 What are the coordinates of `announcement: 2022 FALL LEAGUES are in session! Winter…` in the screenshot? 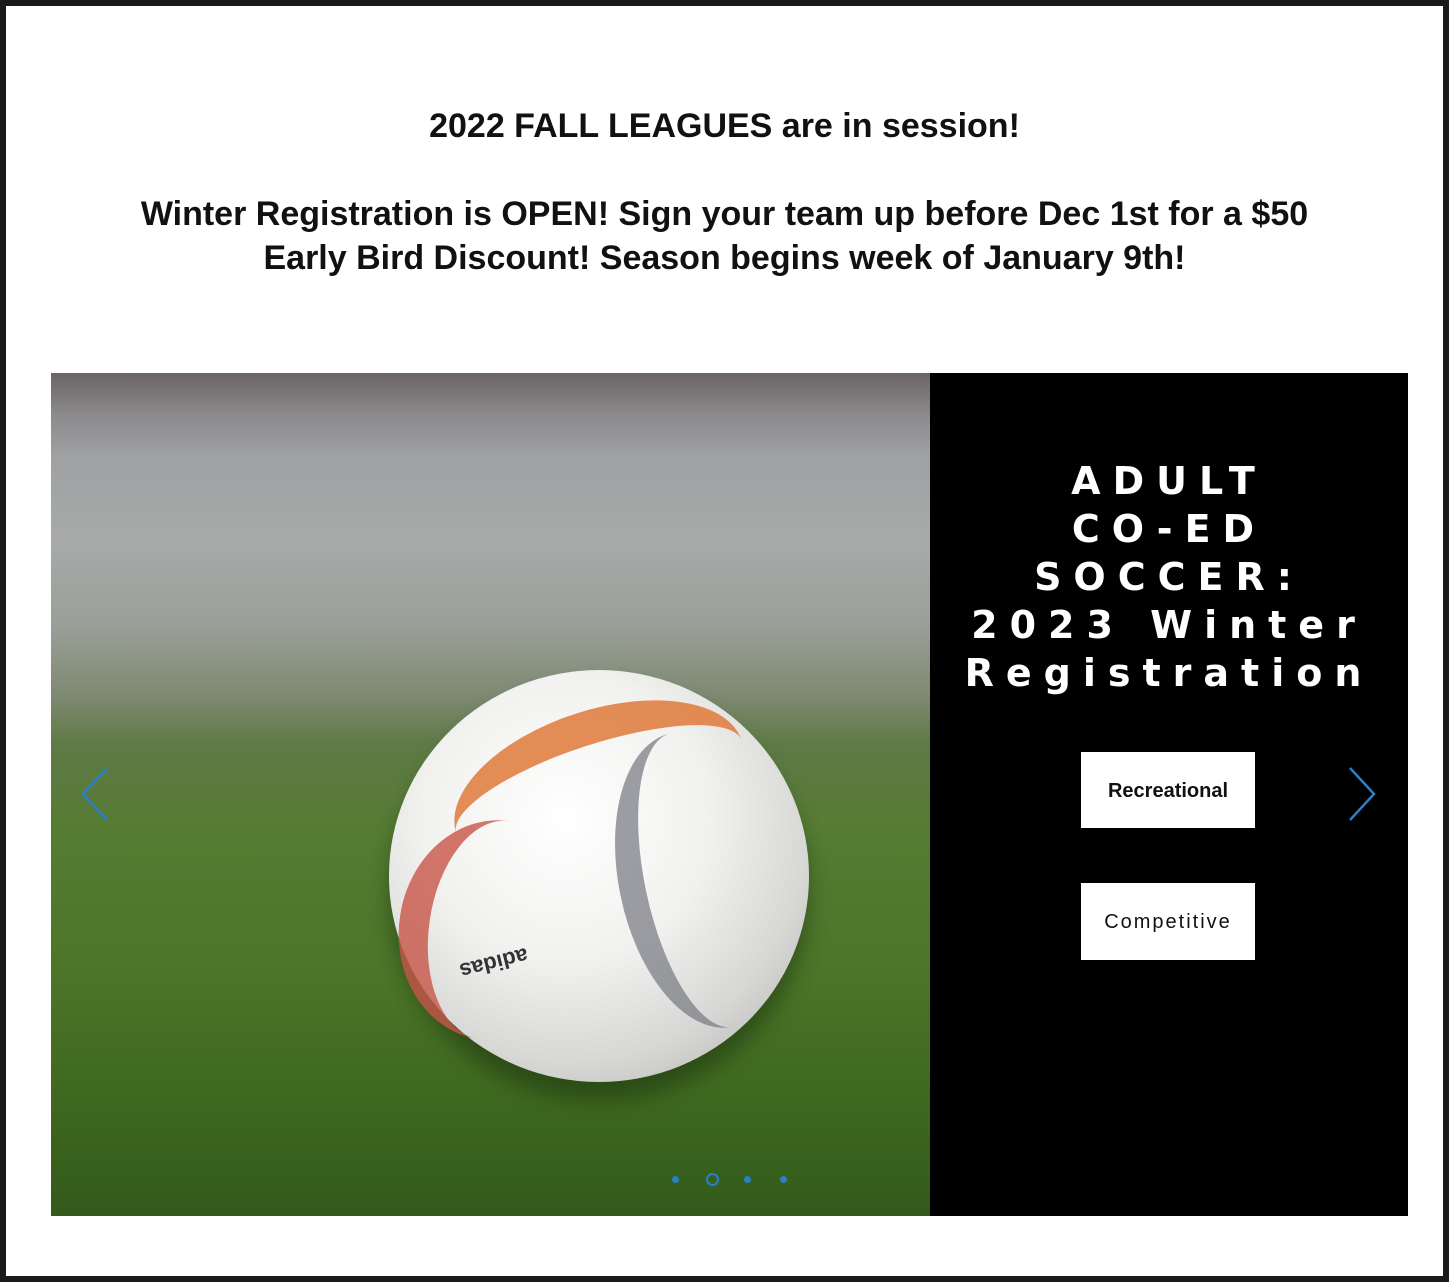 It's located at (724, 192).